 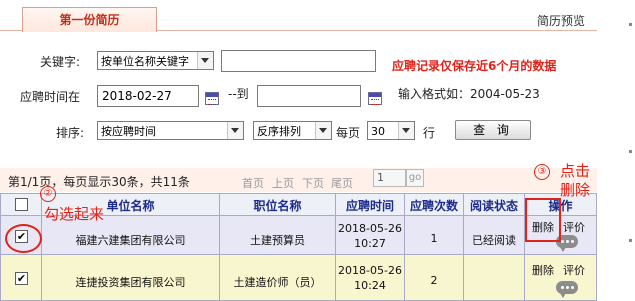 I want to click on apply-date-label: 应聘时间在, so click(x=50, y=97).